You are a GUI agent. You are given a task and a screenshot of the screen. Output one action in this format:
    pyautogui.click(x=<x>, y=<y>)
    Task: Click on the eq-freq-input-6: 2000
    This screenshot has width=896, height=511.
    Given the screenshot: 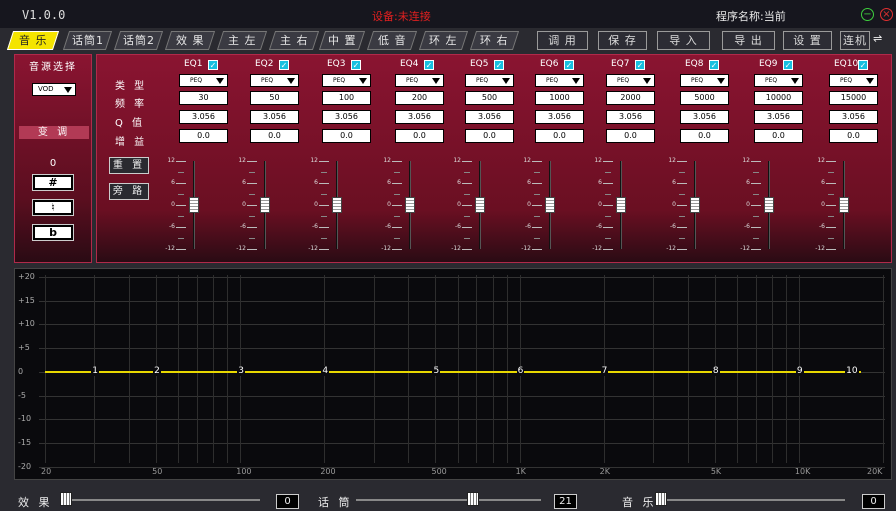 What is the action you would take?
    pyautogui.click(x=630, y=98)
    